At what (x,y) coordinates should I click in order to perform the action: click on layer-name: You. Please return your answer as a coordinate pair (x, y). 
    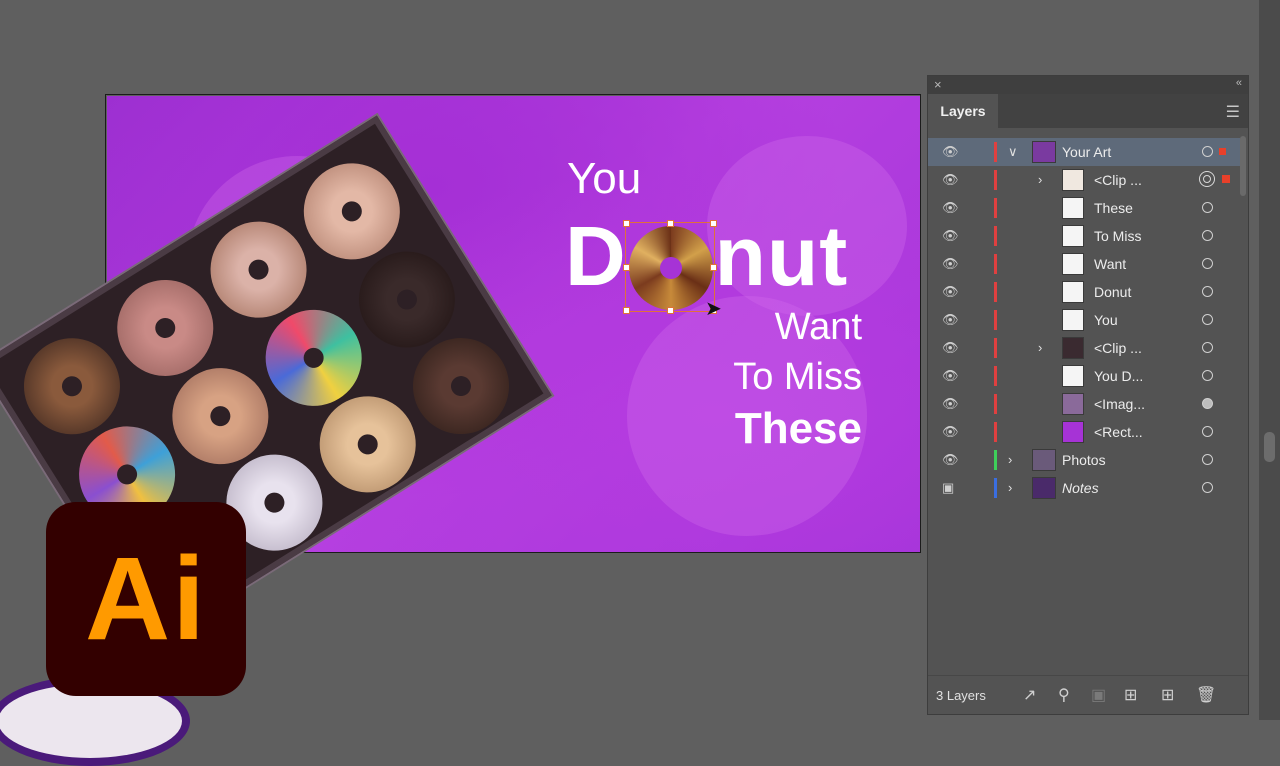
    Looking at the image, I should click on (1106, 320).